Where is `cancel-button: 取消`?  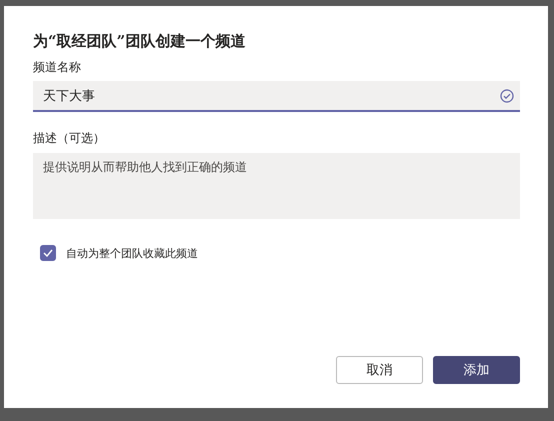
cancel-button: 取消 is located at coordinates (379, 370).